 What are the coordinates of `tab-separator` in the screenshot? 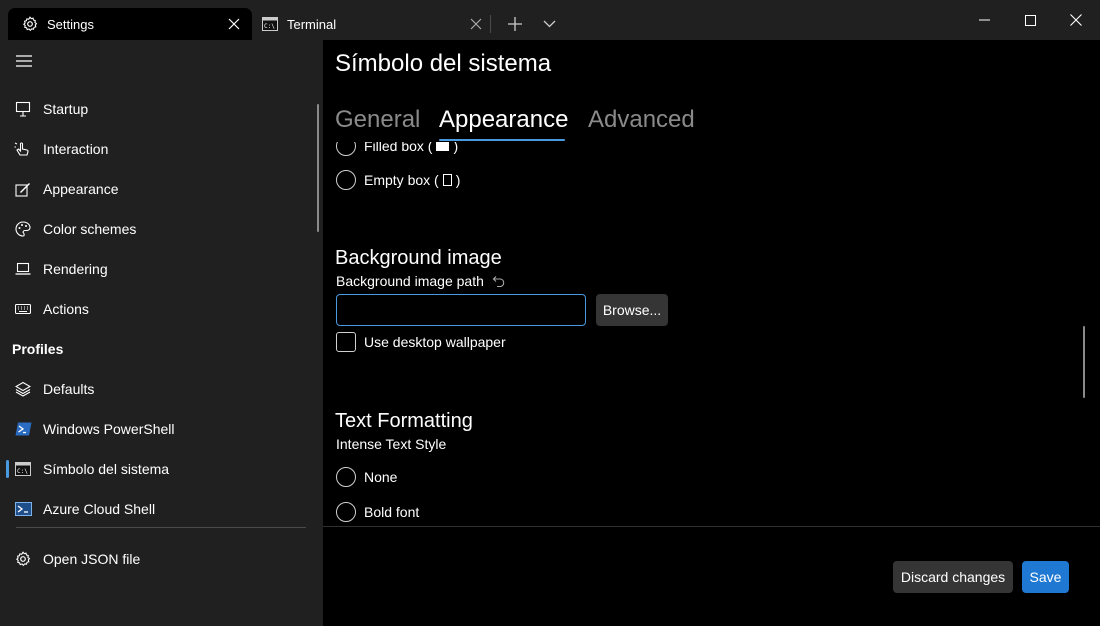 It's located at (490, 24).